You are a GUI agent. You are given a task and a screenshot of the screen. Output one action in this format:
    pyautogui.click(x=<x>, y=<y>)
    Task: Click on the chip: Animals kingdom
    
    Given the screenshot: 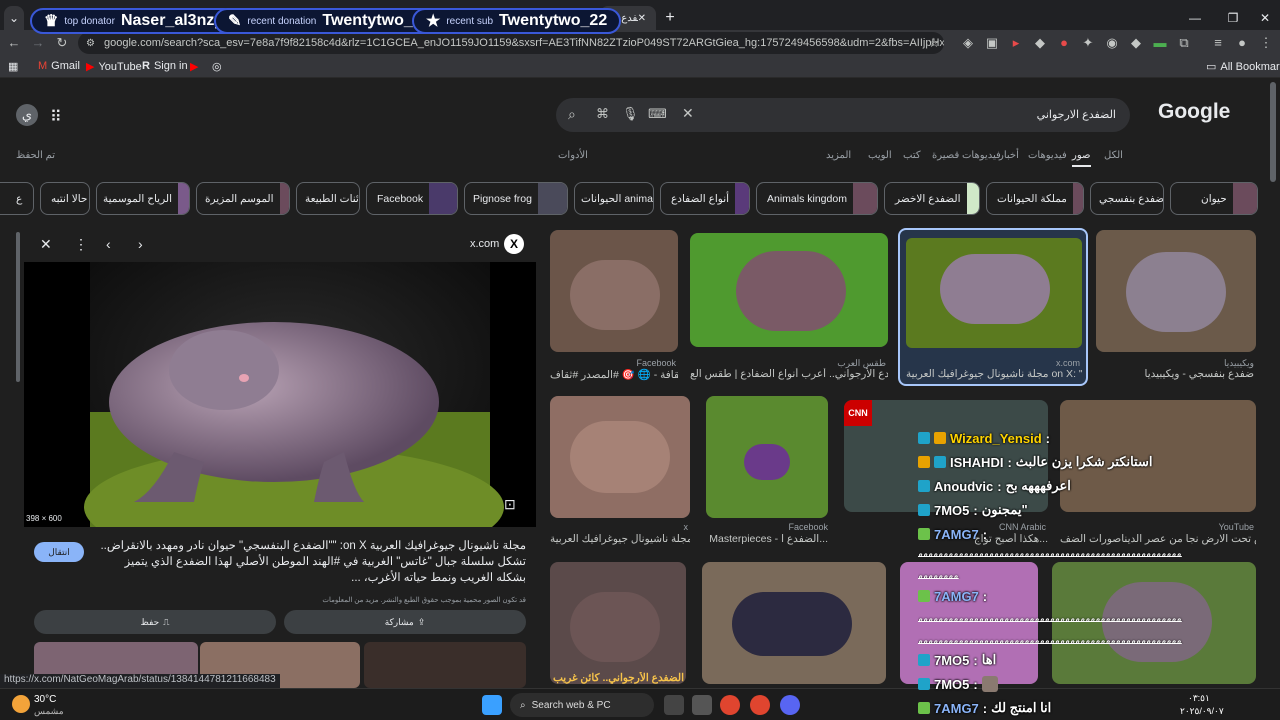 What is the action you would take?
    pyautogui.click(x=817, y=198)
    